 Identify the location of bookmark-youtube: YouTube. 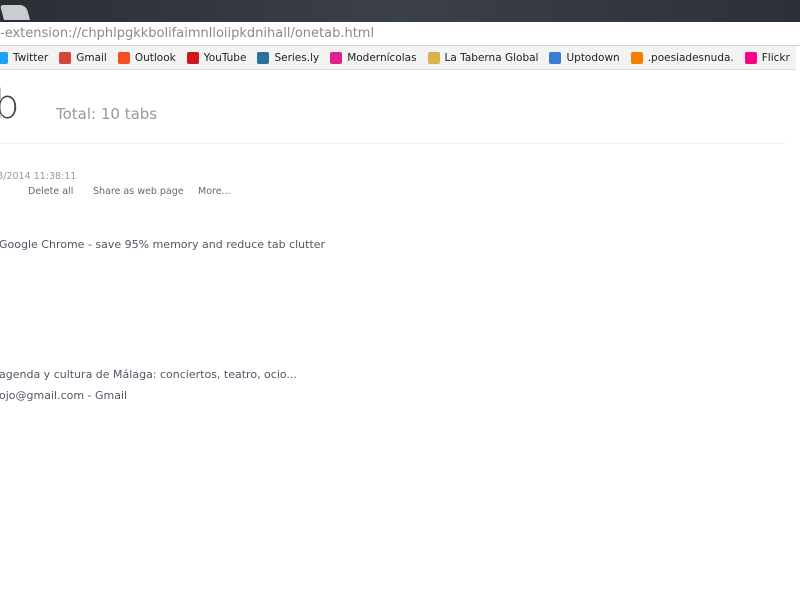
(216, 57).